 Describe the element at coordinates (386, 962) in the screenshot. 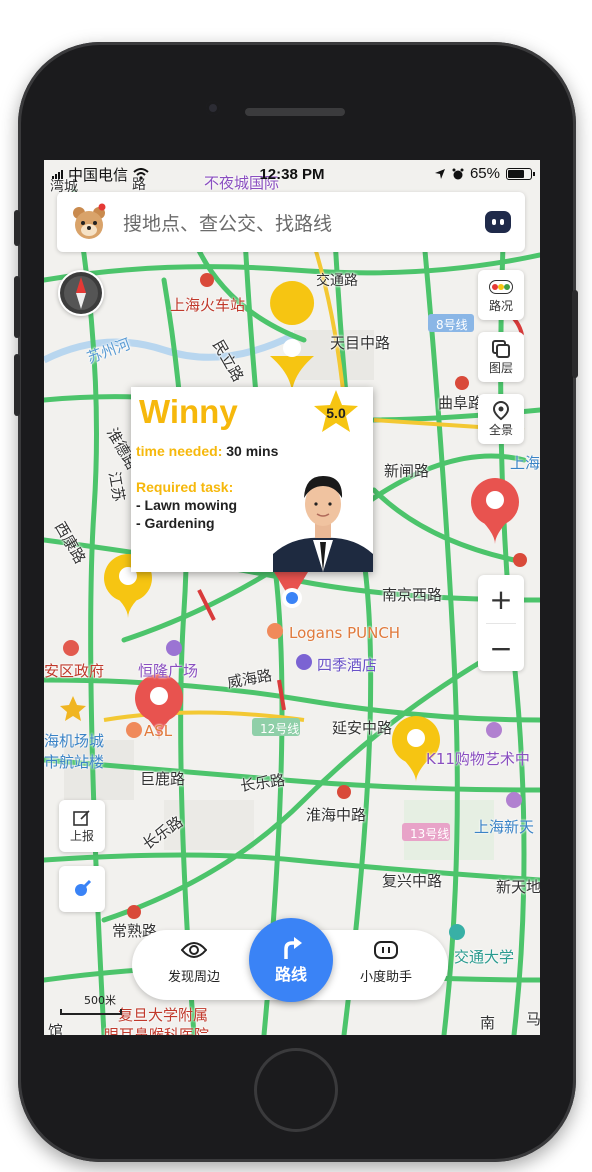

I see `assistant-button: 小度助手` at that location.